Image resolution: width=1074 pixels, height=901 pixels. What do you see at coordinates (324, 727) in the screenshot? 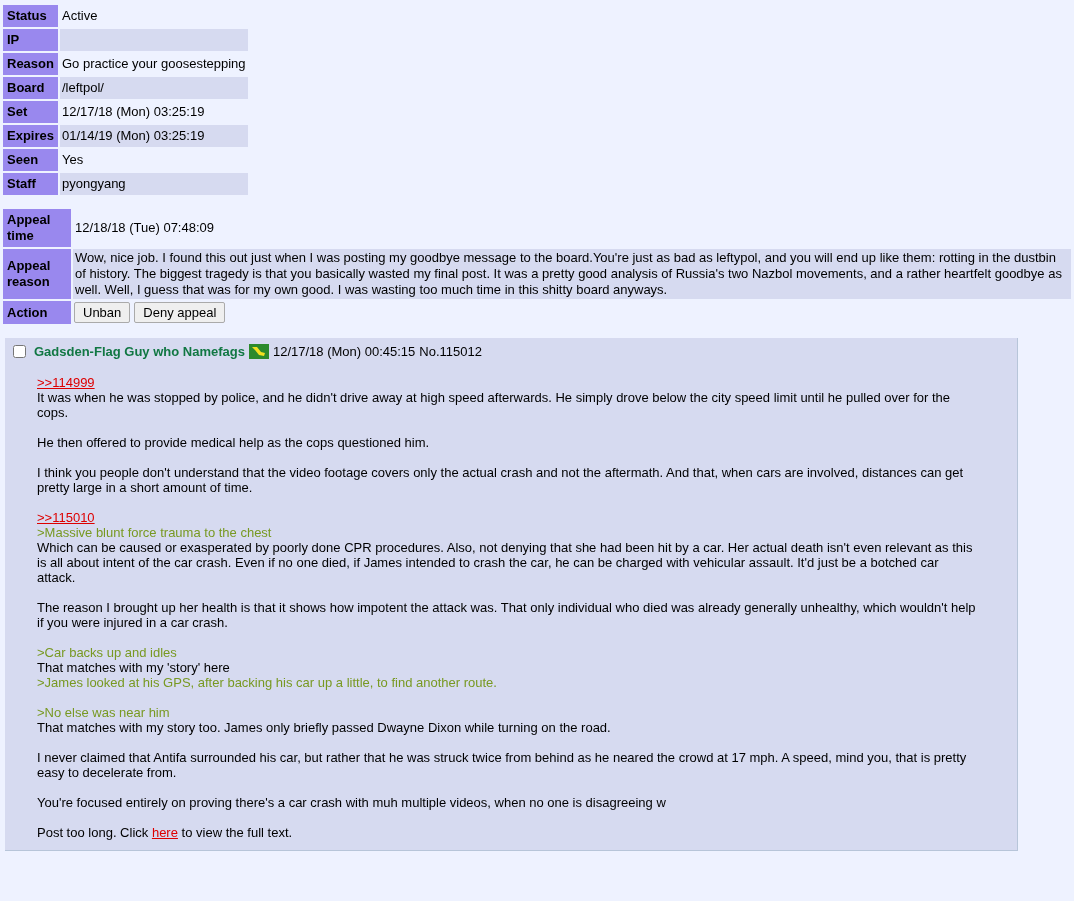
I see `post-text: That matches with my story too. James only briefly passed Dwayne Dixon while turning on the road.` at bounding box center [324, 727].